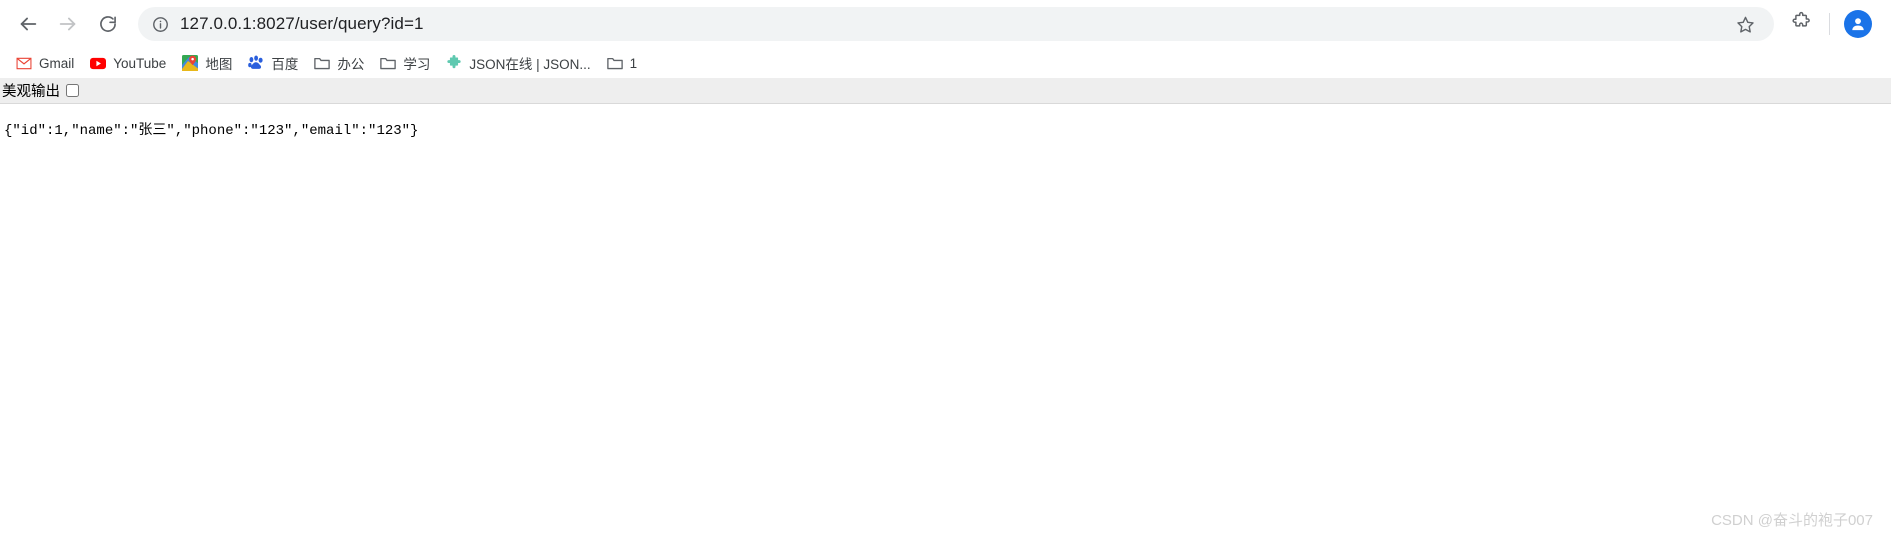 The width and height of the screenshot is (1891, 540). I want to click on gmail-icon, so click(24, 63).